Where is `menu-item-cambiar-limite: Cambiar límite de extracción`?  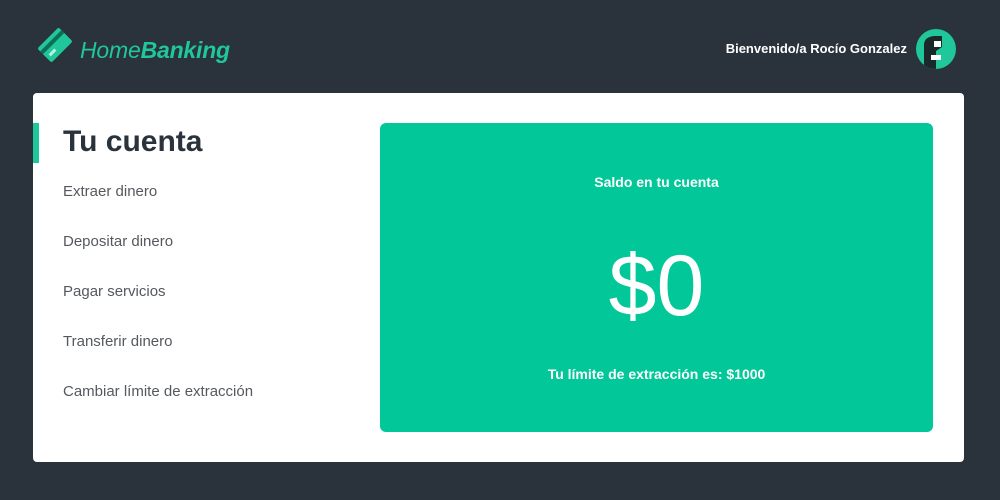 menu-item-cambiar-limite: Cambiar límite de extracción is located at coordinates (158, 408).